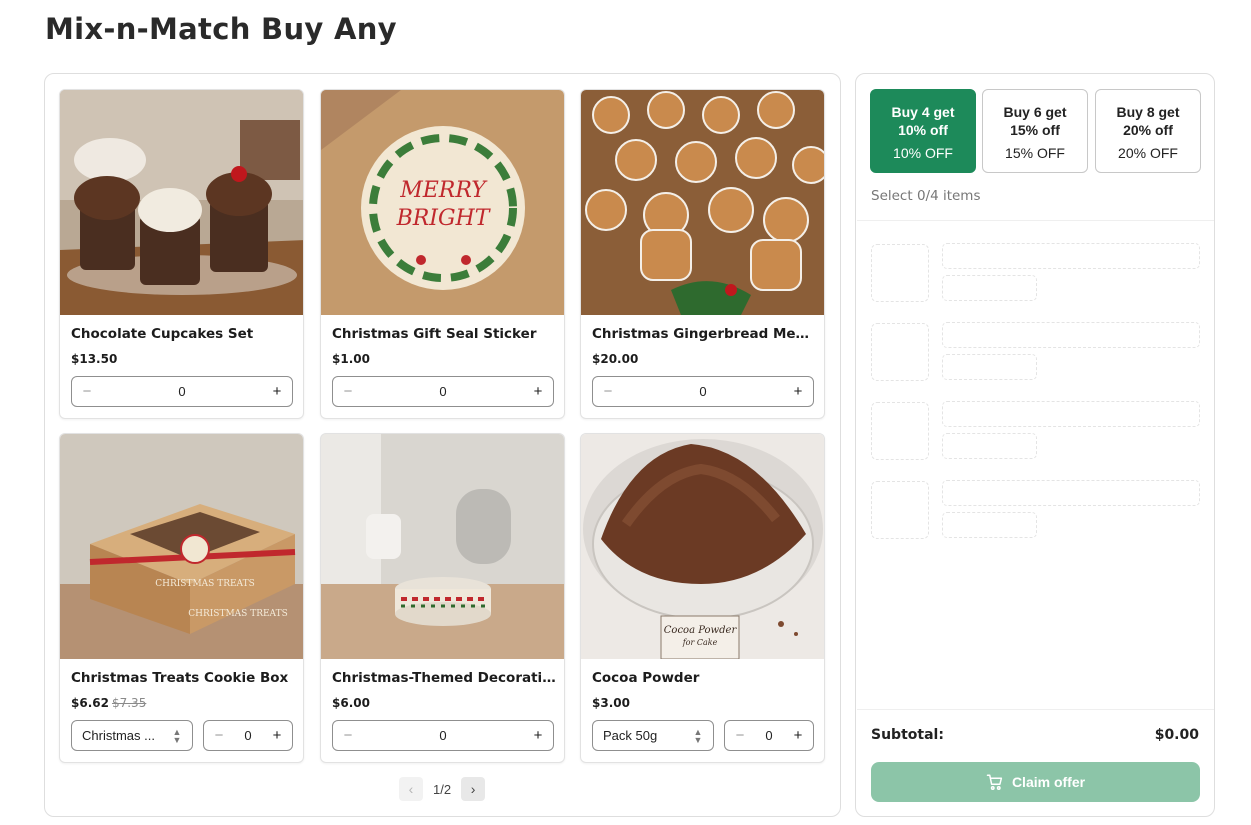 The height and width of the screenshot is (825, 1251). What do you see at coordinates (615, 359) in the screenshot?
I see `product-price: $20.00` at bounding box center [615, 359].